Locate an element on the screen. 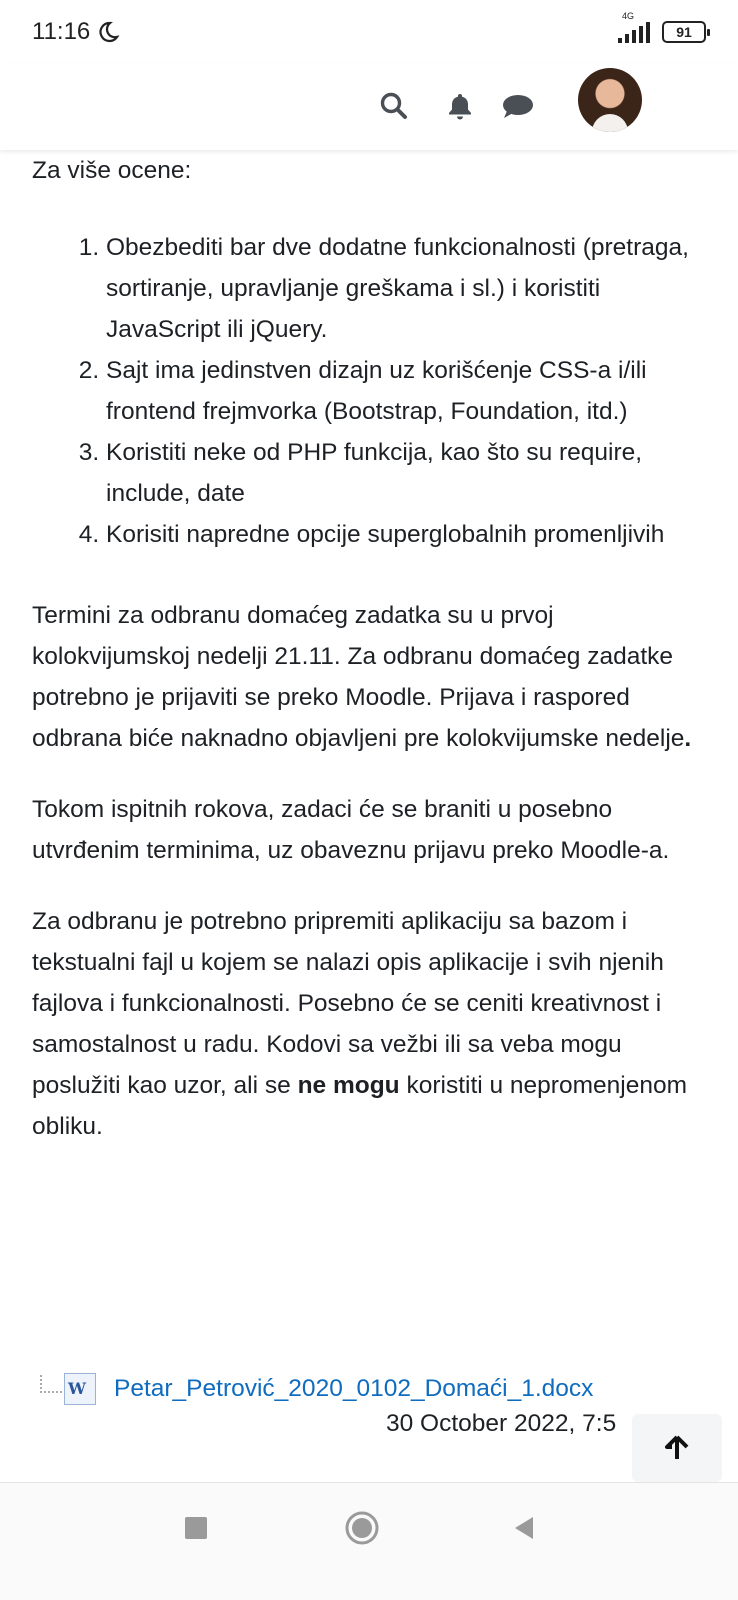 Image resolution: width=738 pixels, height=1600 pixels. file-attachment: W Petar_Petrović_2020_0102_Domaći_1.docx is located at coordinates (316, 1389).